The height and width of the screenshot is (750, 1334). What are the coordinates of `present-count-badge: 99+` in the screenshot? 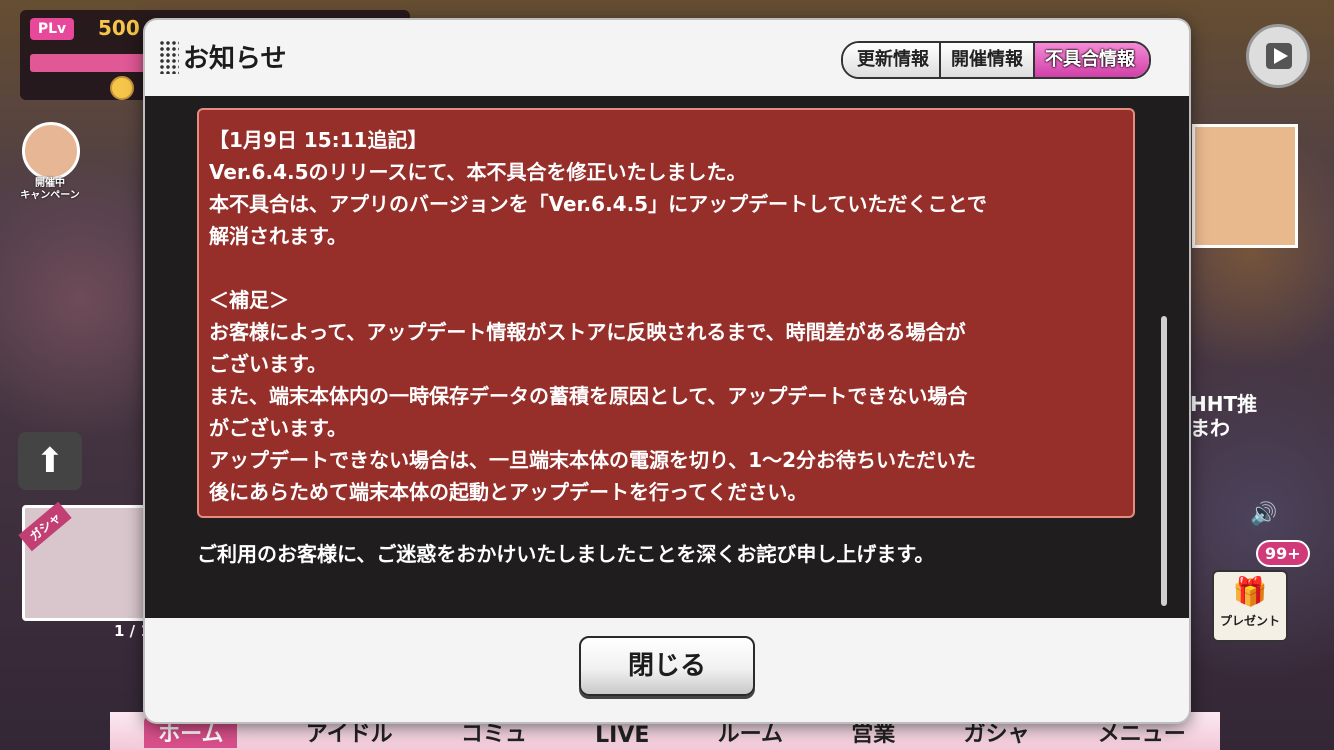 It's located at (1283, 553).